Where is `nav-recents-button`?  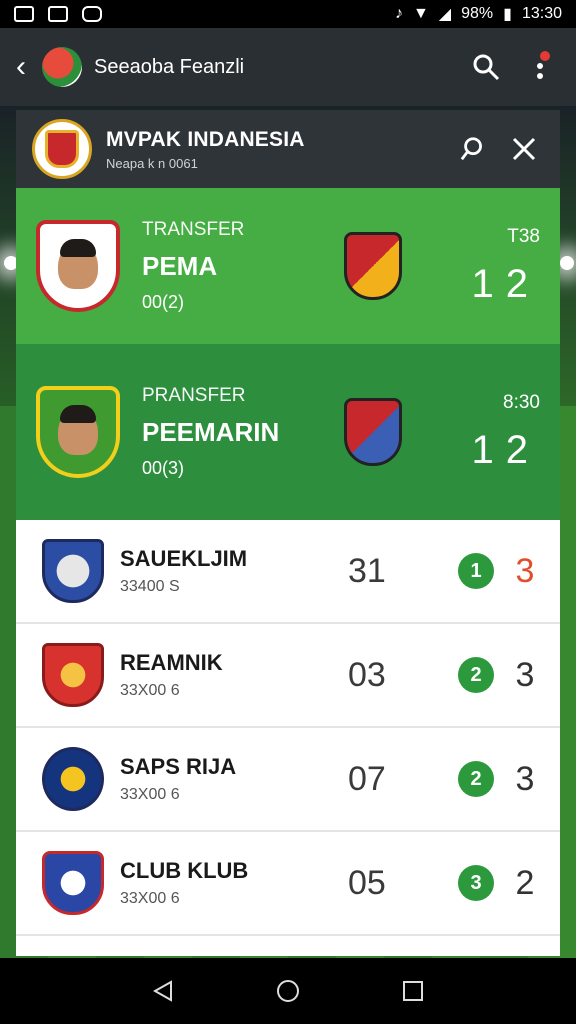 nav-recents-button is located at coordinates (413, 991).